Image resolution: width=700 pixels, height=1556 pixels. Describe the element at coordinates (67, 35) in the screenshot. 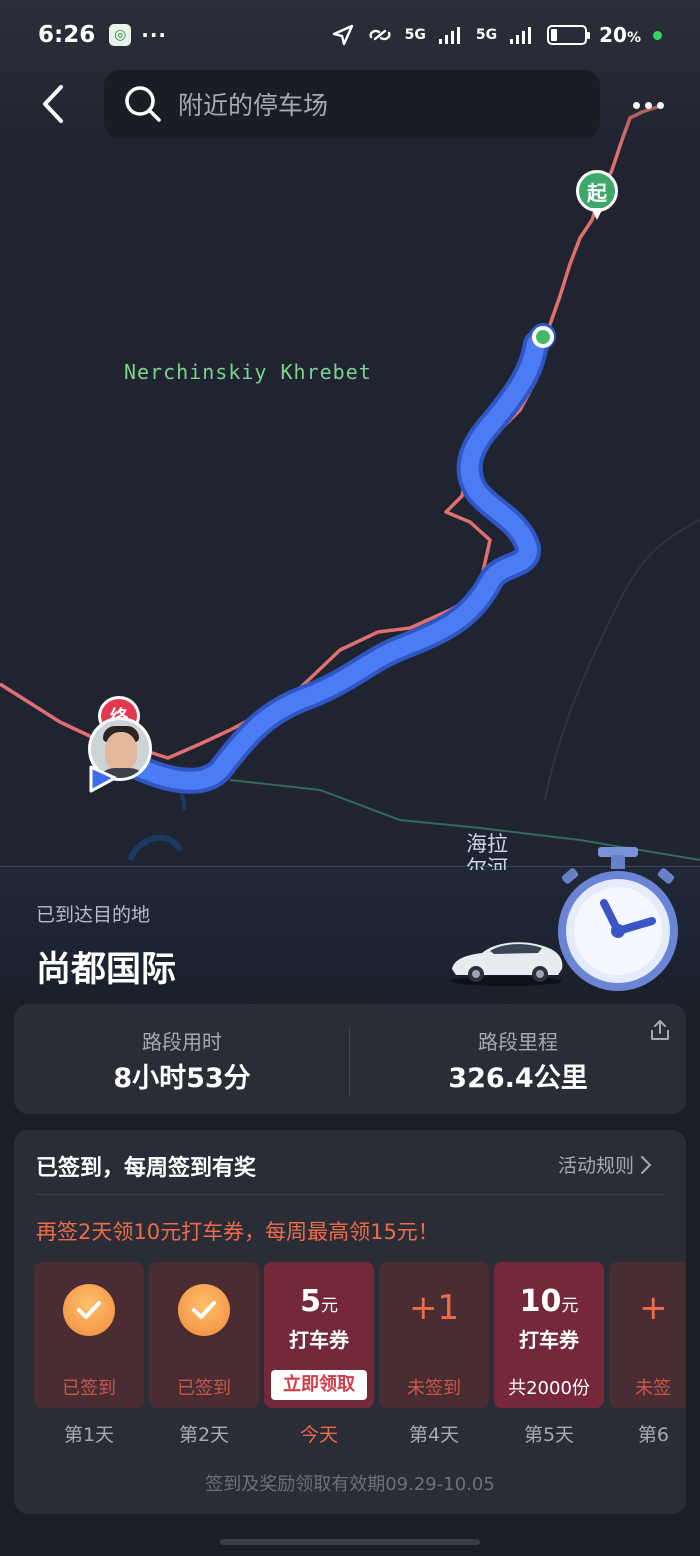

I see `status-time: 6:26` at that location.